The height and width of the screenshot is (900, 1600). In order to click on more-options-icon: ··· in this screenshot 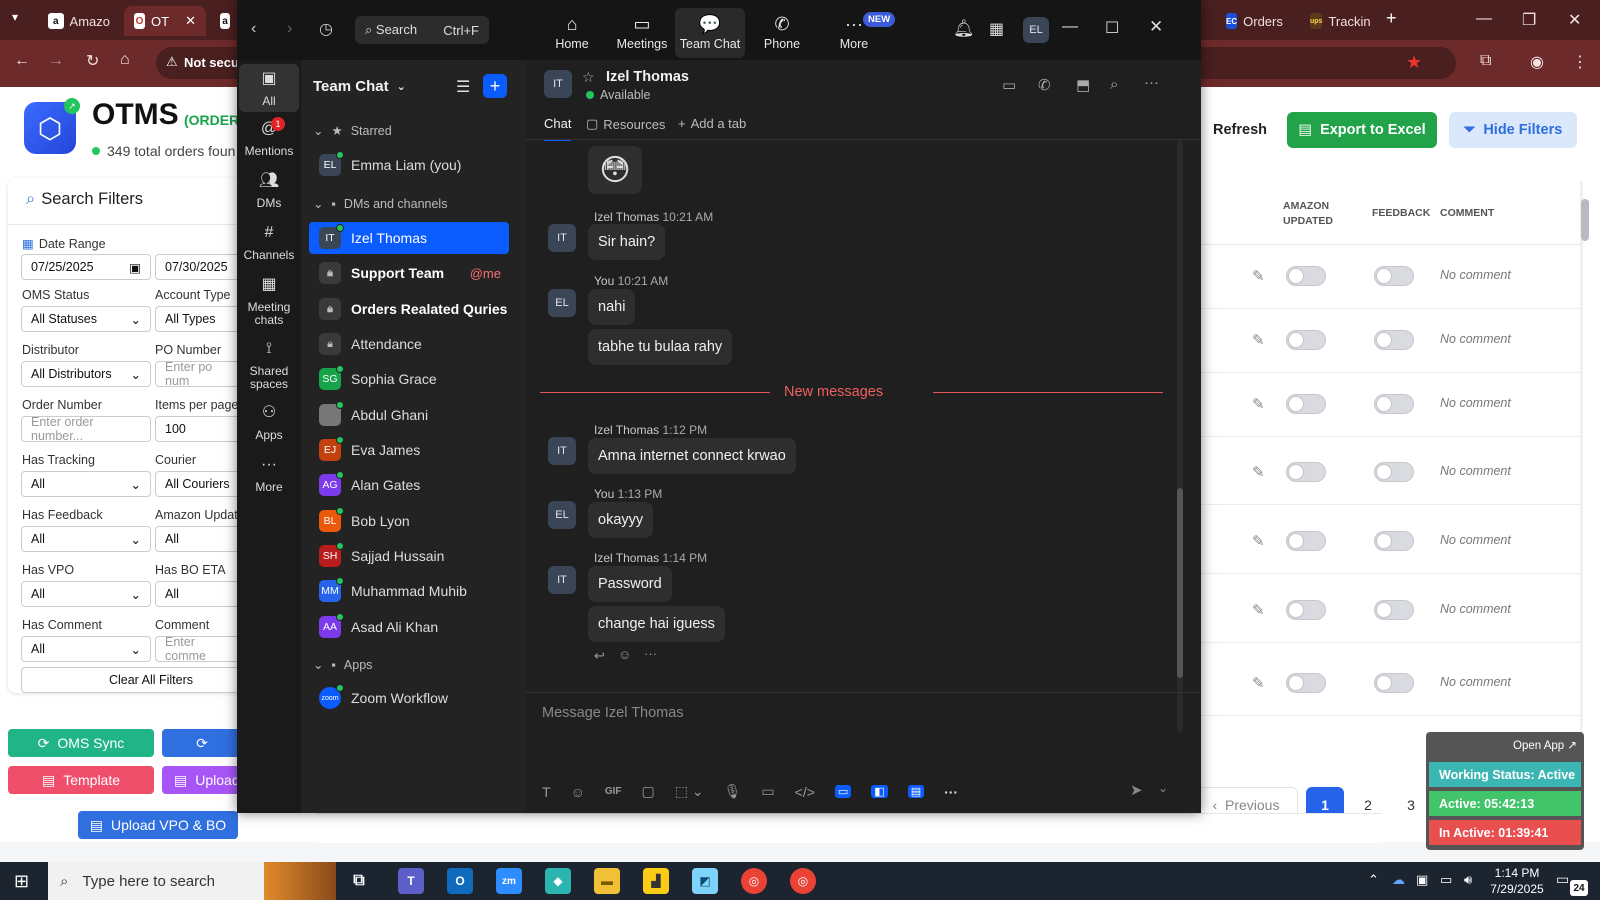, I will do `click(1151, 82)`.